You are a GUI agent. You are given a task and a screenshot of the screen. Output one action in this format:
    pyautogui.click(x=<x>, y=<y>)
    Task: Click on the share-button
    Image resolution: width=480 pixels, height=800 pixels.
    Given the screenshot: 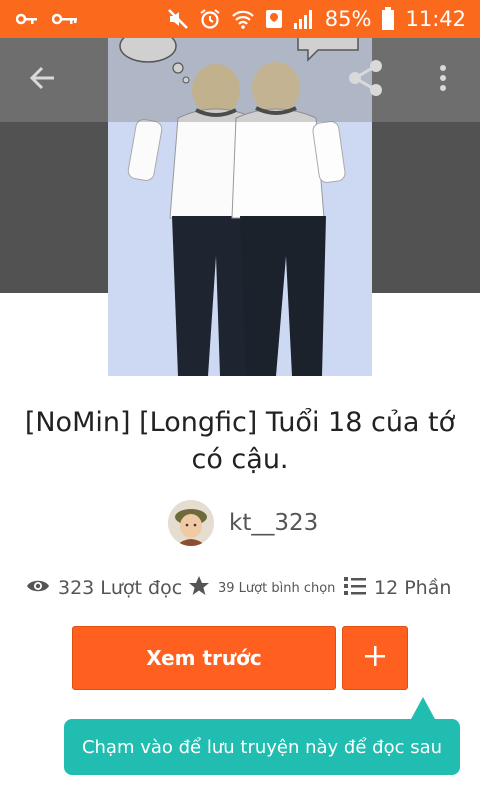 What is the action you would take?
    pyautogui.click(x=366, y=80)
    